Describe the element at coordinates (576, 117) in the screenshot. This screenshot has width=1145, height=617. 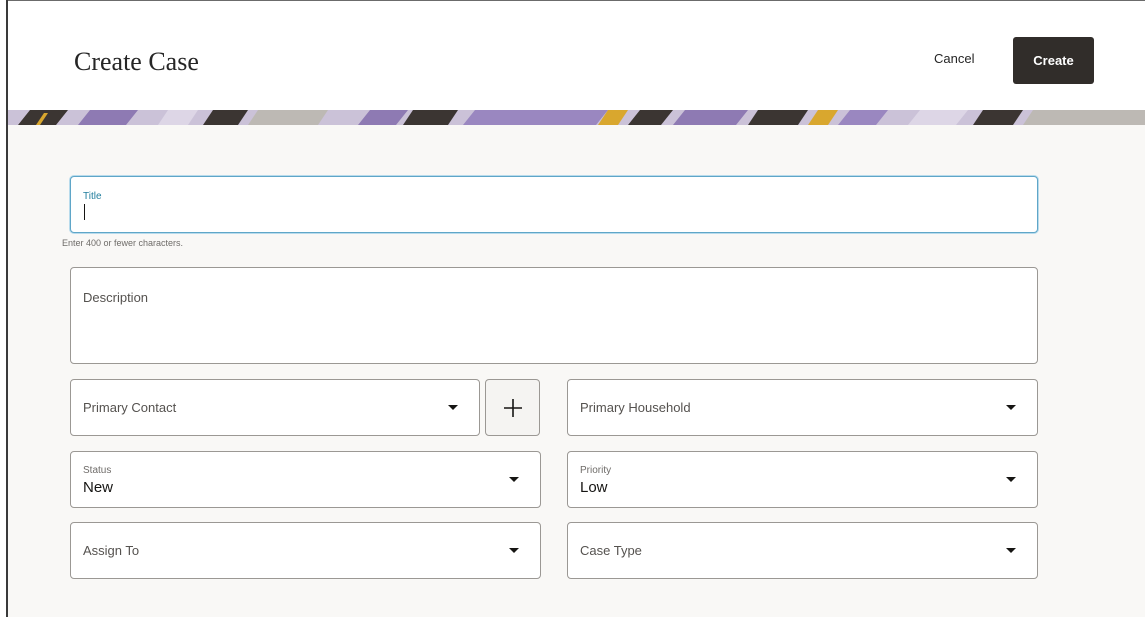
I see `decorative-banner` at that location.